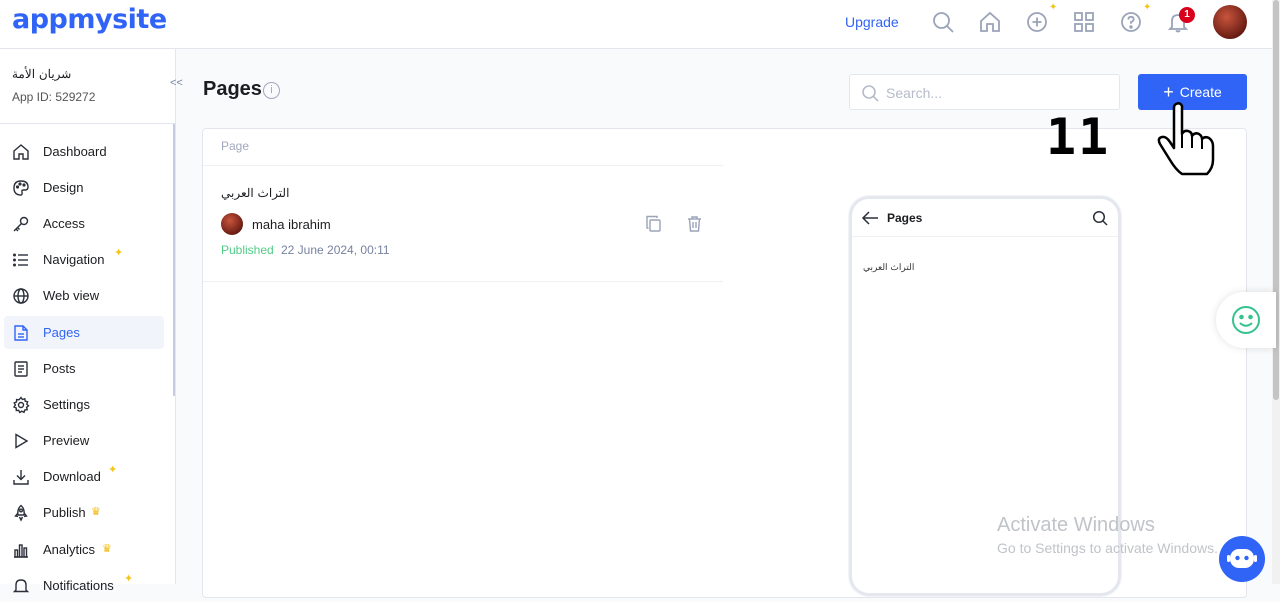  I want to click on sidebar-item-label: Navigation, so click(74, 259).